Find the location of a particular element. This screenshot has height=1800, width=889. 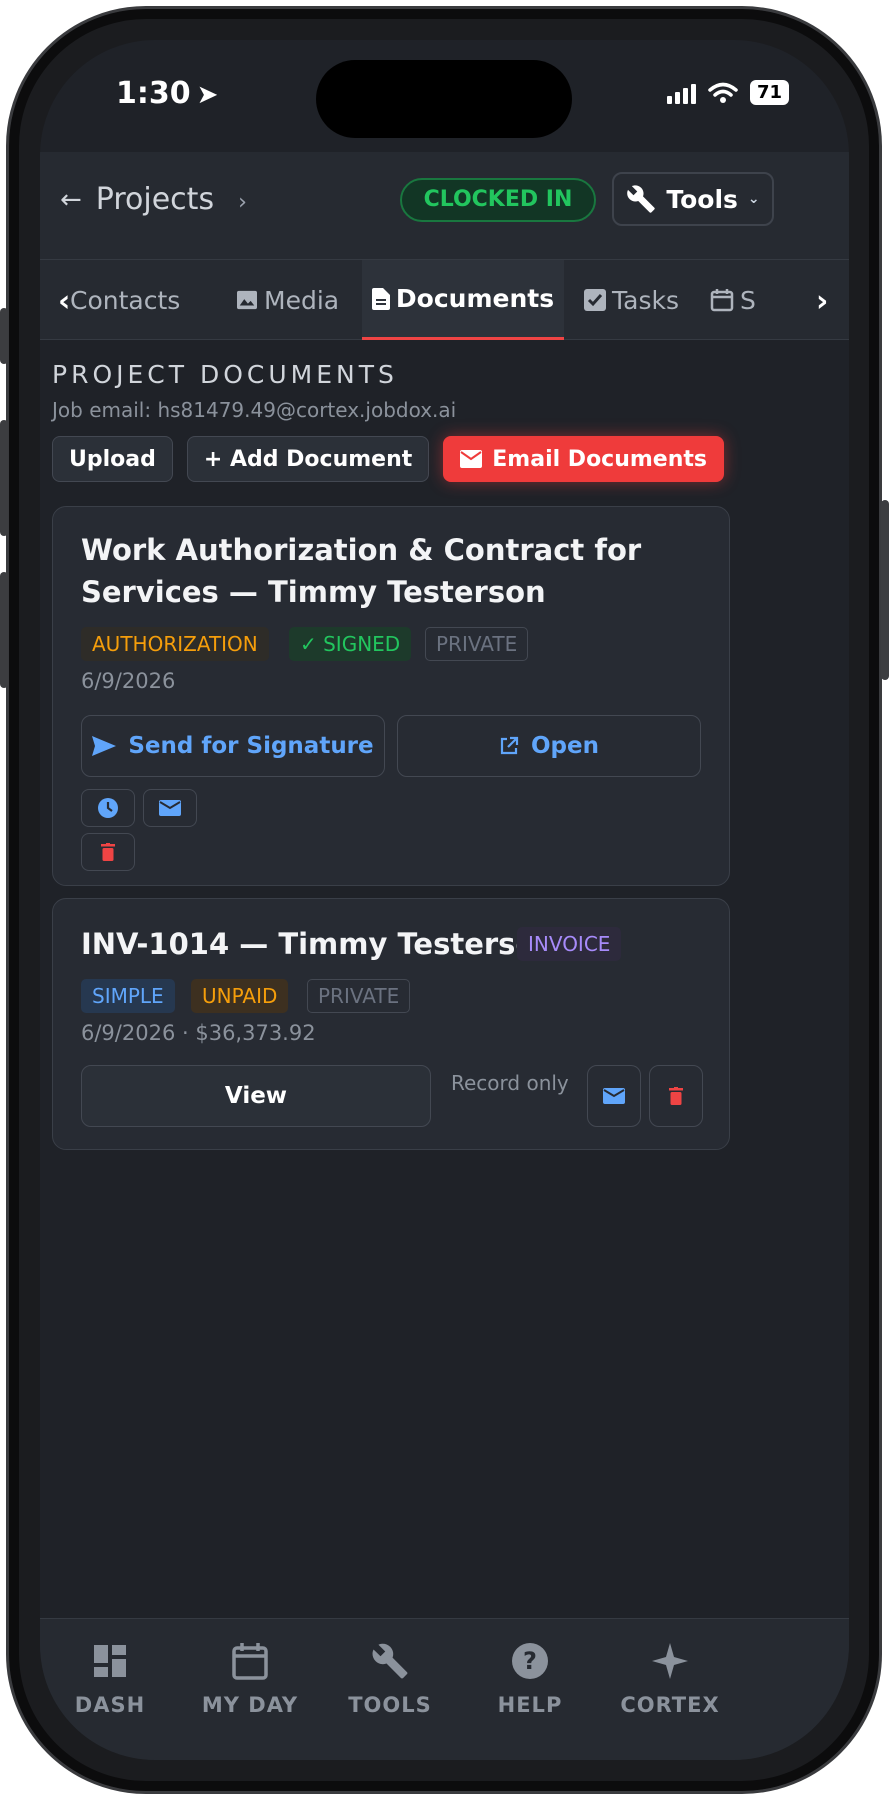

delete-document-button is located at coordinates (108, 852).